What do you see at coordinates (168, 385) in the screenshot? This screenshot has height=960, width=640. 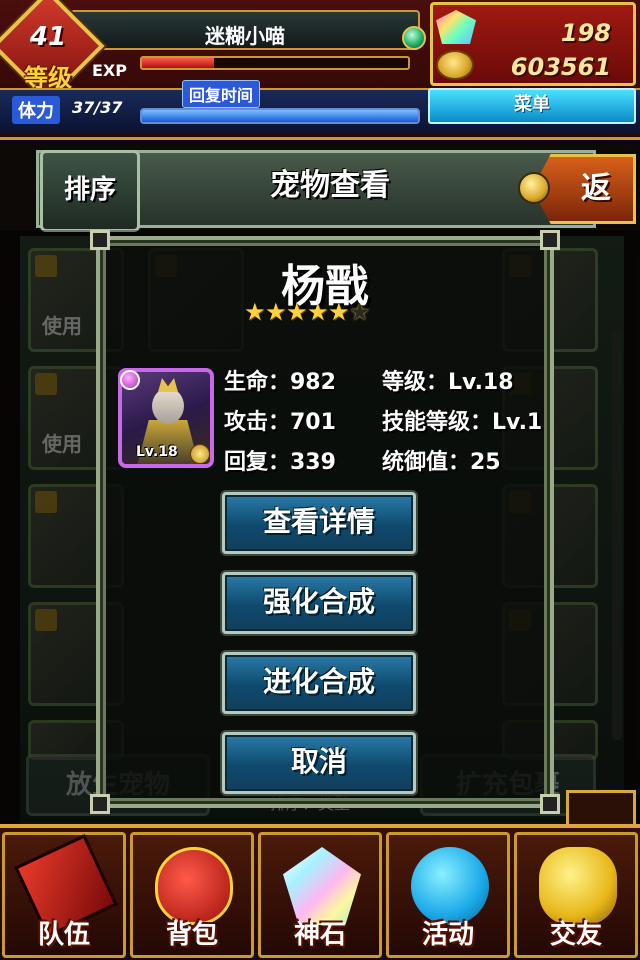 I see `crown-icon` at bounding box center [168, 385].